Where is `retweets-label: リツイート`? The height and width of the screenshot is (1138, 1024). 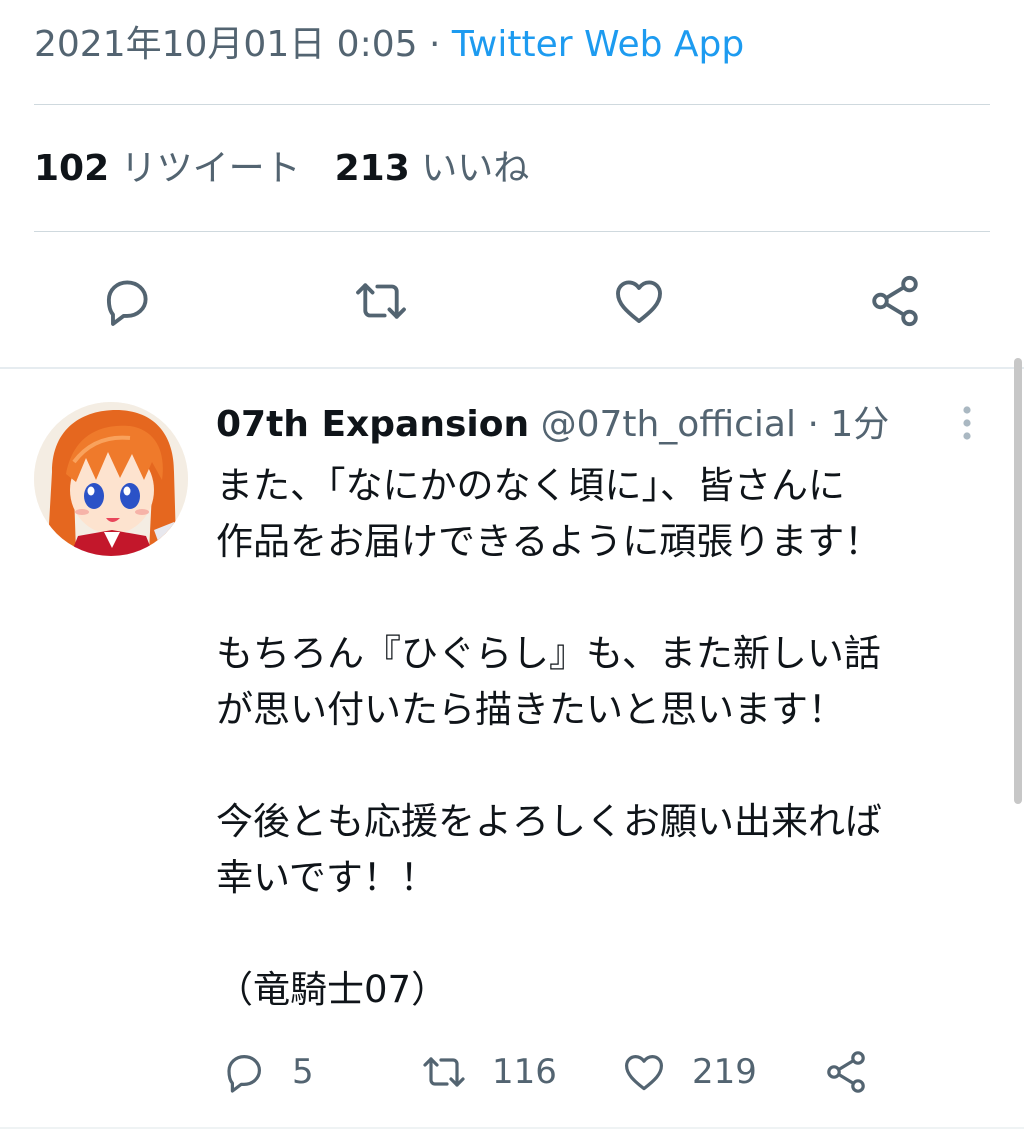 retweets-label: リツイート is located at coordinates (210, 168).